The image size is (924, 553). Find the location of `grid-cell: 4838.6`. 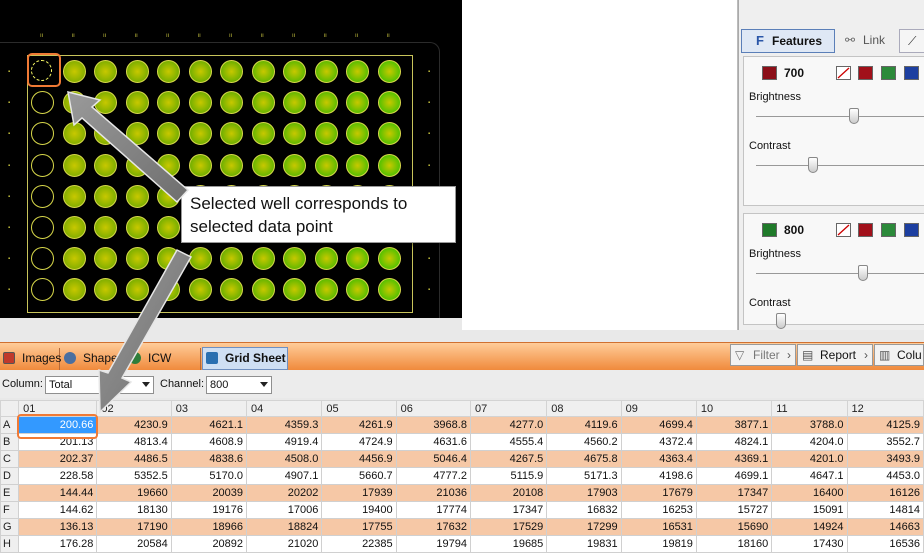

grid-cell: 4838.6 is located at coordinates (209, 459).